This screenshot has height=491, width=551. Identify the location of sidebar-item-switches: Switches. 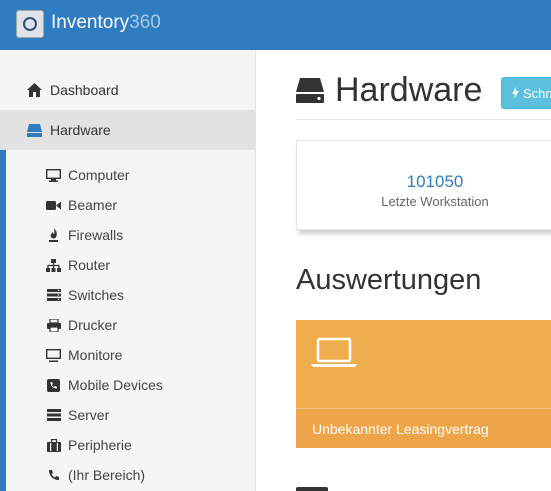
(127, 295).